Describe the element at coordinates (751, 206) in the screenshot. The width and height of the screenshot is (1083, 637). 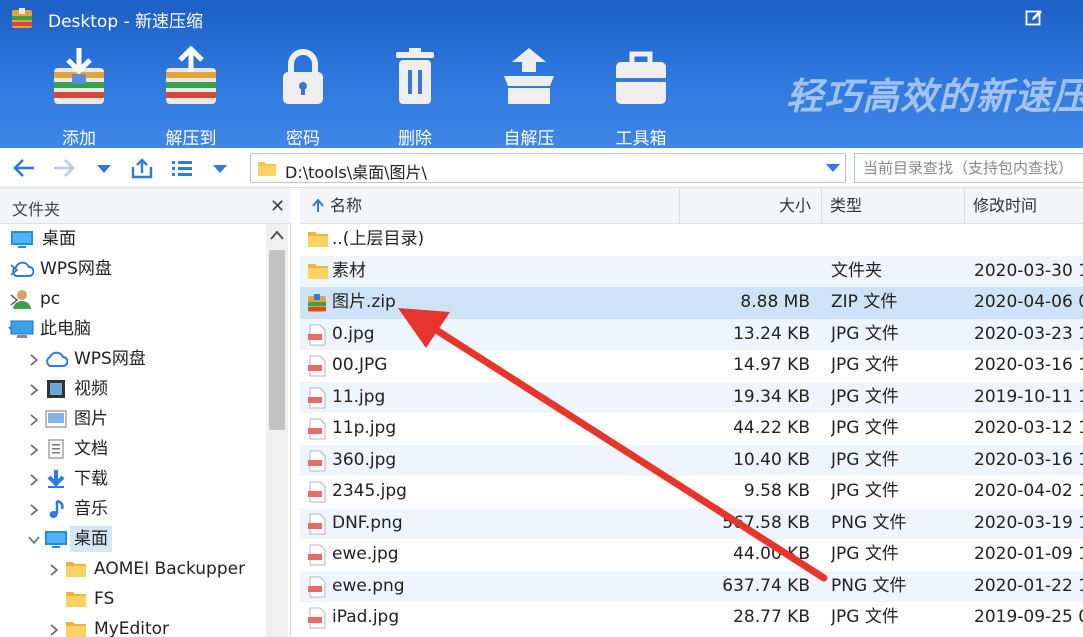
I see `column-size-header: 大小` at that location.